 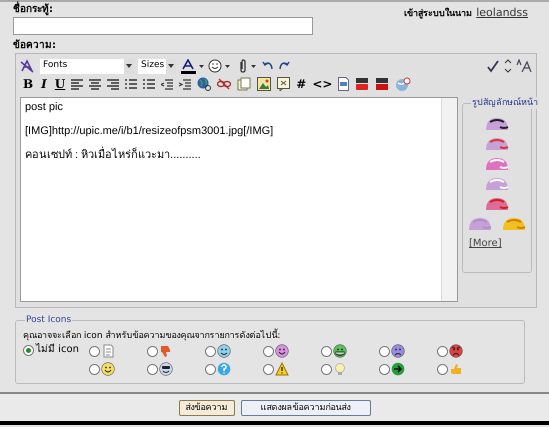 I want to click on sad-face-icon, so click(x=398, y=351).